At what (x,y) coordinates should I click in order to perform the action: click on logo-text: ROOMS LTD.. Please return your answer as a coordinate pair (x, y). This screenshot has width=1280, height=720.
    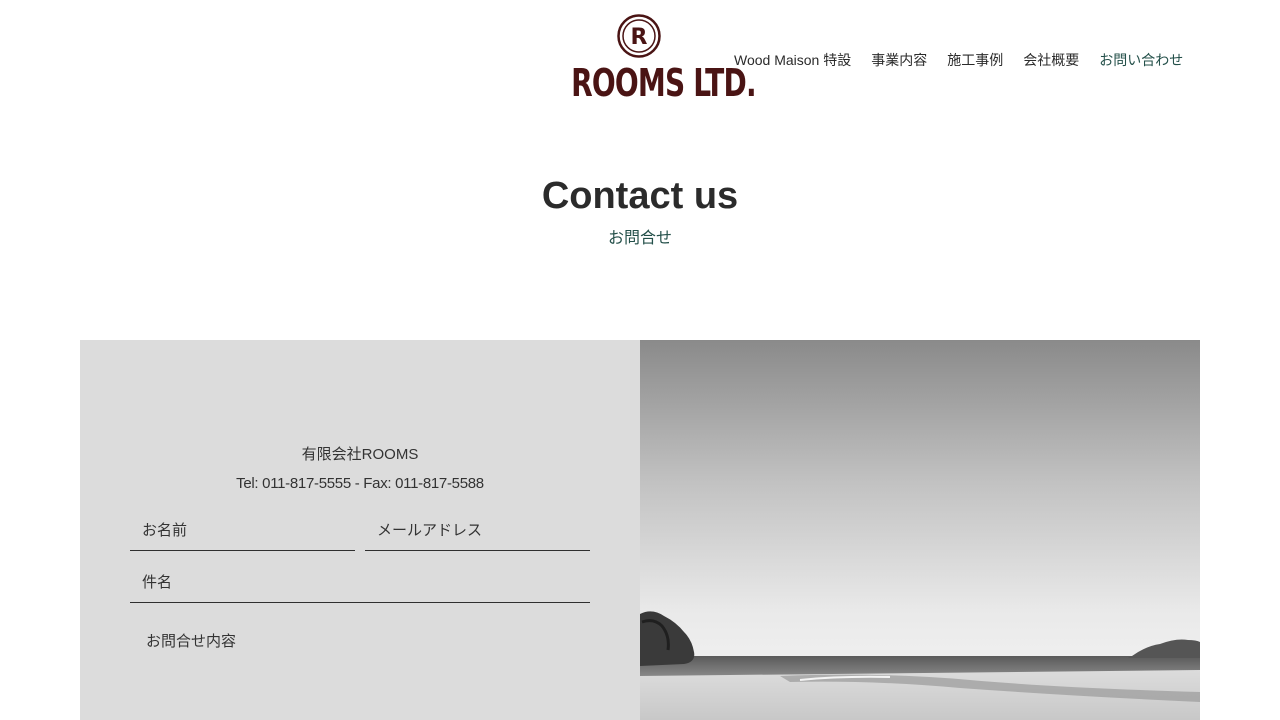
    Looking at the image, I should click on (663, 83).